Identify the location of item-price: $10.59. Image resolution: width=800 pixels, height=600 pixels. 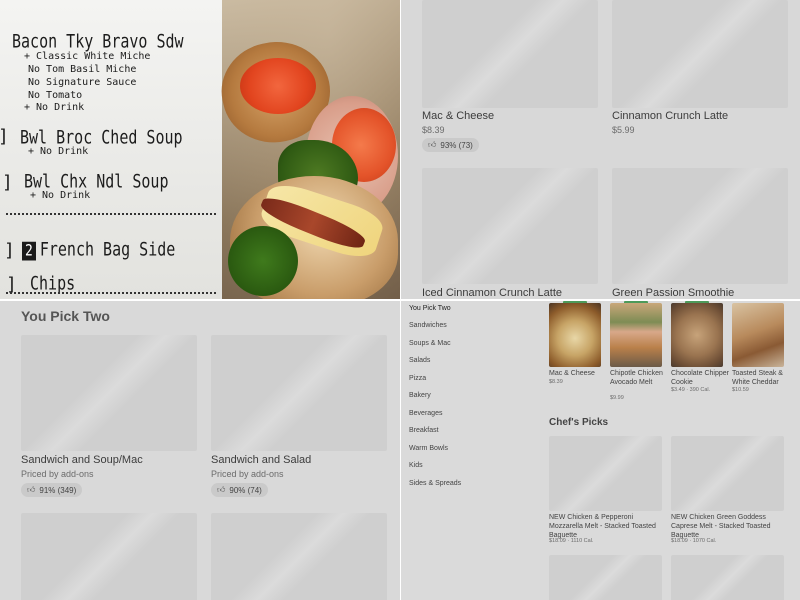
(740, 390).